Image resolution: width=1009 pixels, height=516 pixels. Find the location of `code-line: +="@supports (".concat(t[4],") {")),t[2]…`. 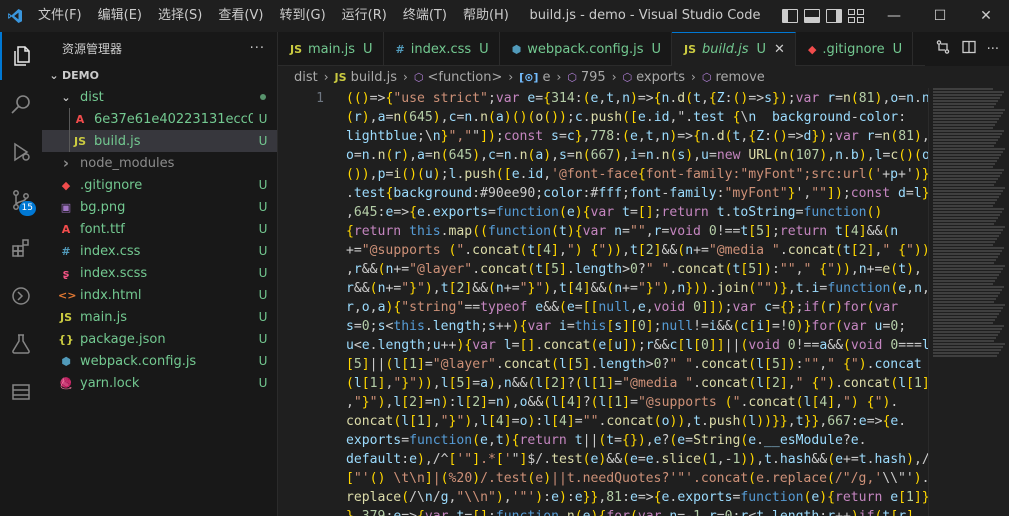

code-line: +="@supports (".concat(t[4],") {")),t[2]… is located at coordinates (637, 250).